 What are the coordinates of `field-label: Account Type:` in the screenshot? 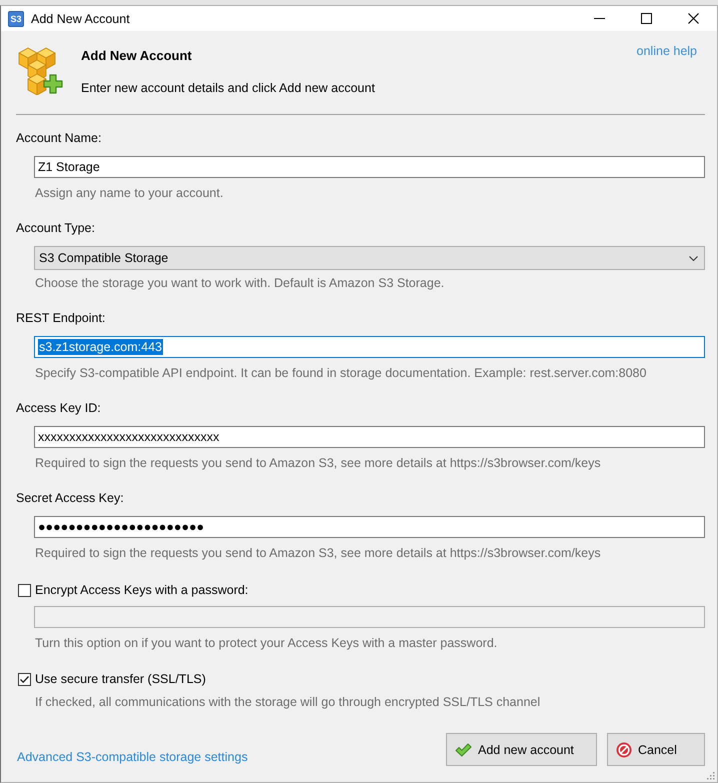 It's located at (56, 228).